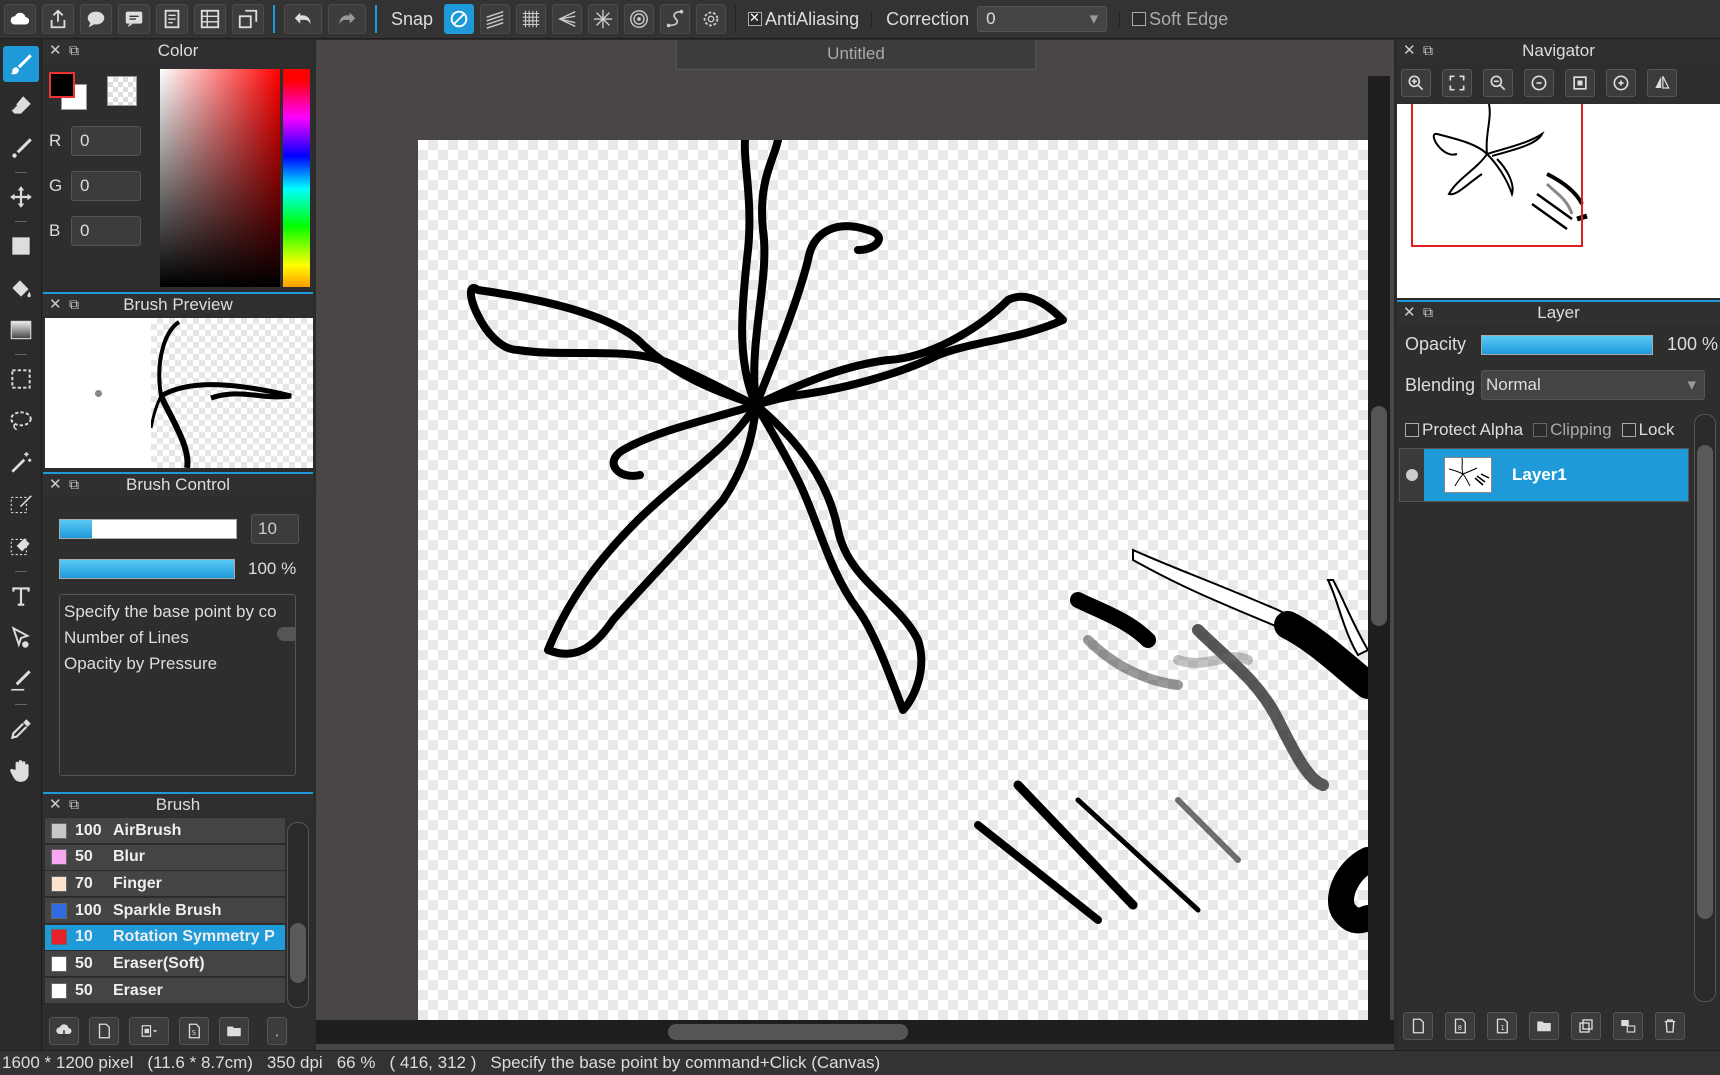 The height and width of the screenshot is (1075, 1720). I want to click on dot-brush-tool, so click(21, 148).